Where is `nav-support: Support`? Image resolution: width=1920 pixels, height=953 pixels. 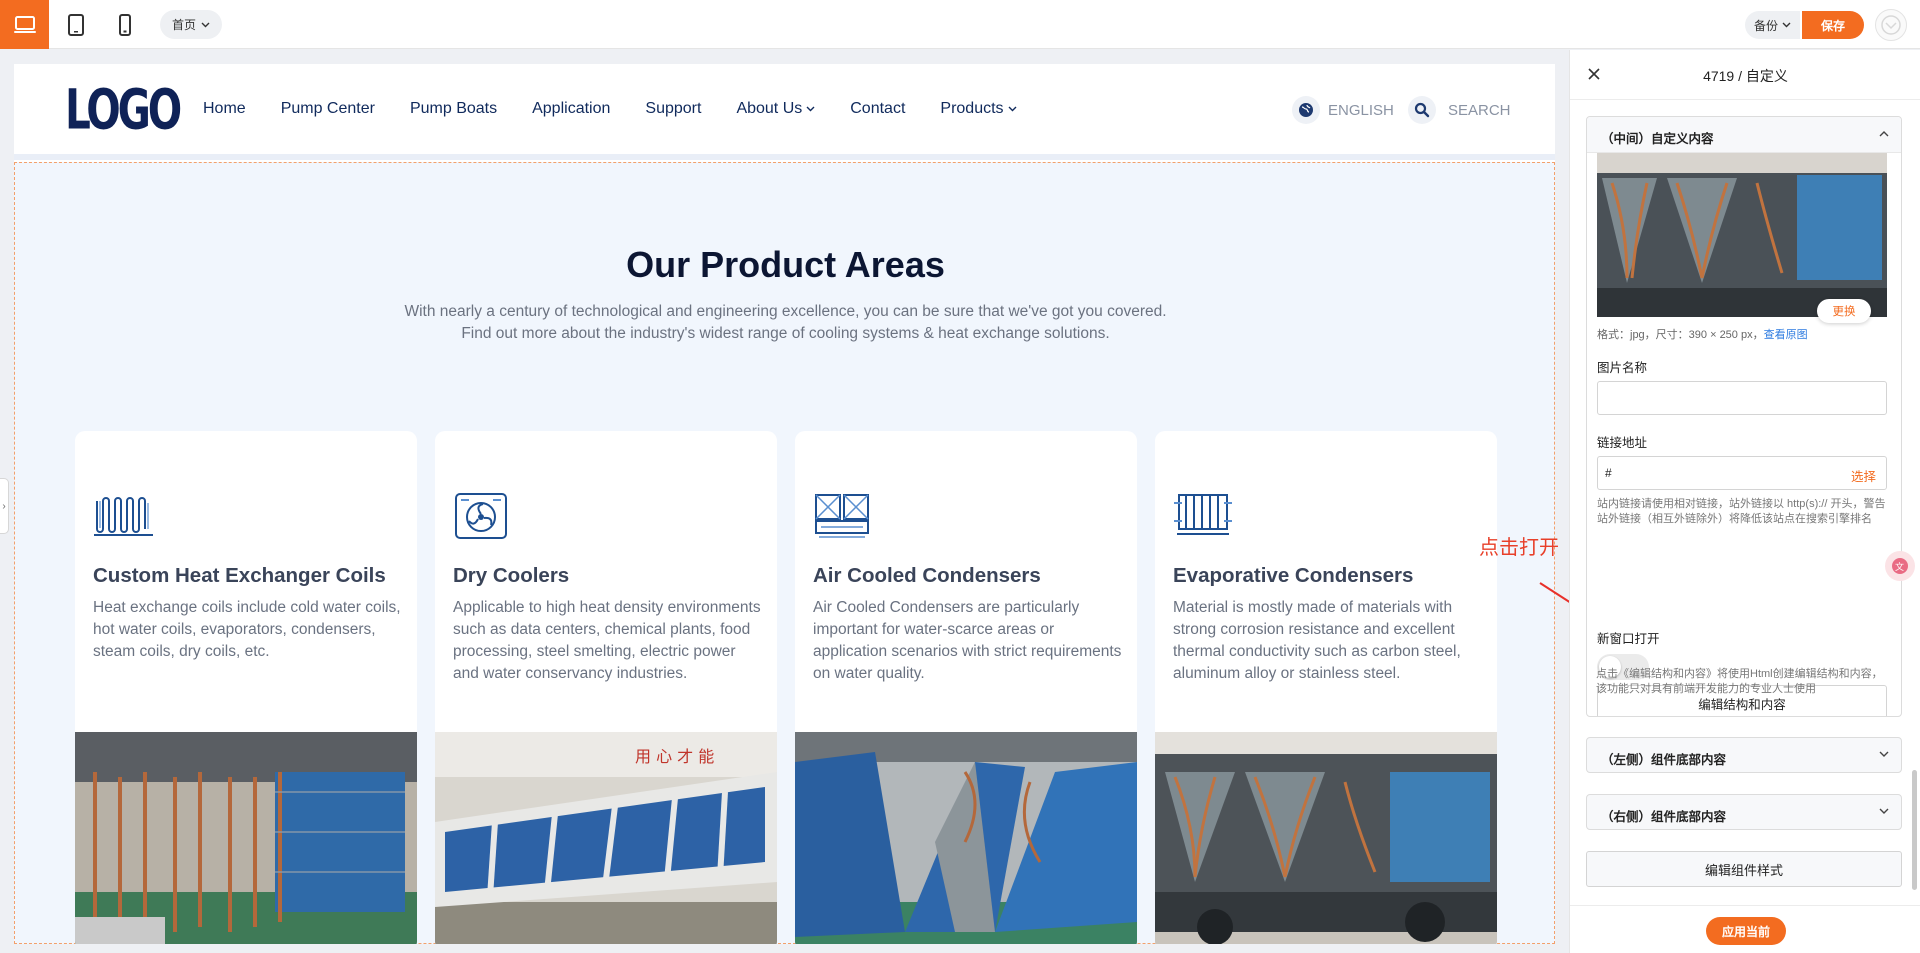
nav-support: Support is located at coordinates (673, 109).